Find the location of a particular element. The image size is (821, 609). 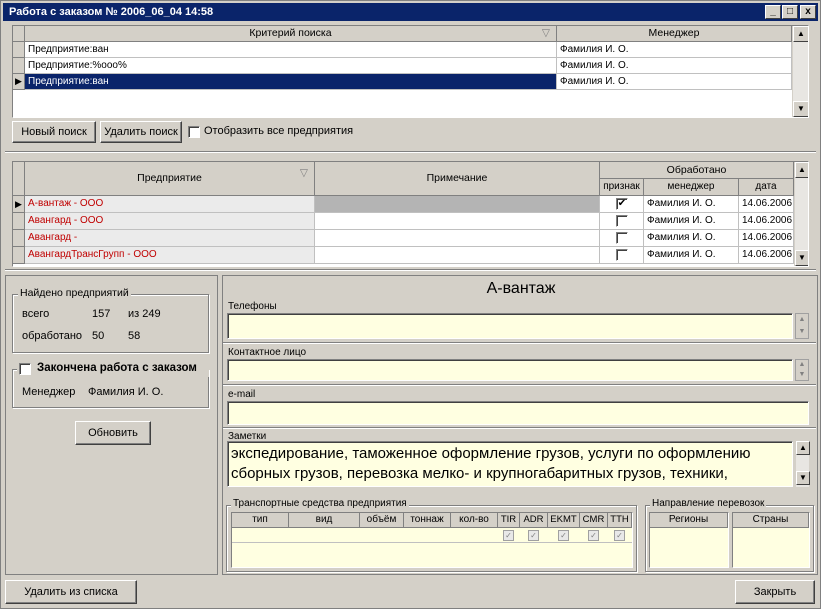

transport-col-kind: вид is located at coordinates (324, 520).